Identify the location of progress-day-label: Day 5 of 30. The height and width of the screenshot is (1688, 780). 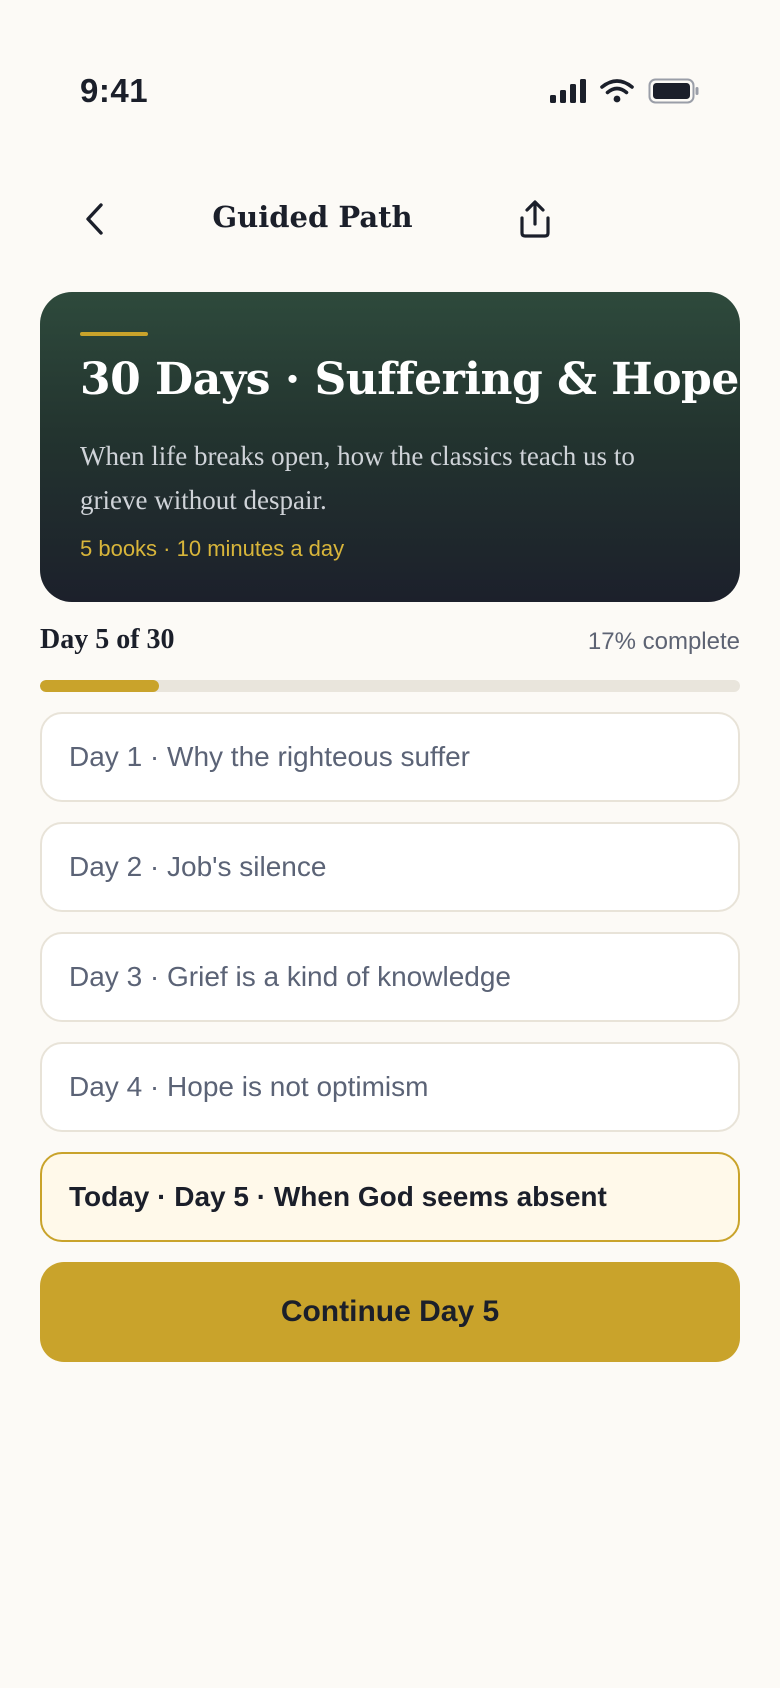
(107, 639).